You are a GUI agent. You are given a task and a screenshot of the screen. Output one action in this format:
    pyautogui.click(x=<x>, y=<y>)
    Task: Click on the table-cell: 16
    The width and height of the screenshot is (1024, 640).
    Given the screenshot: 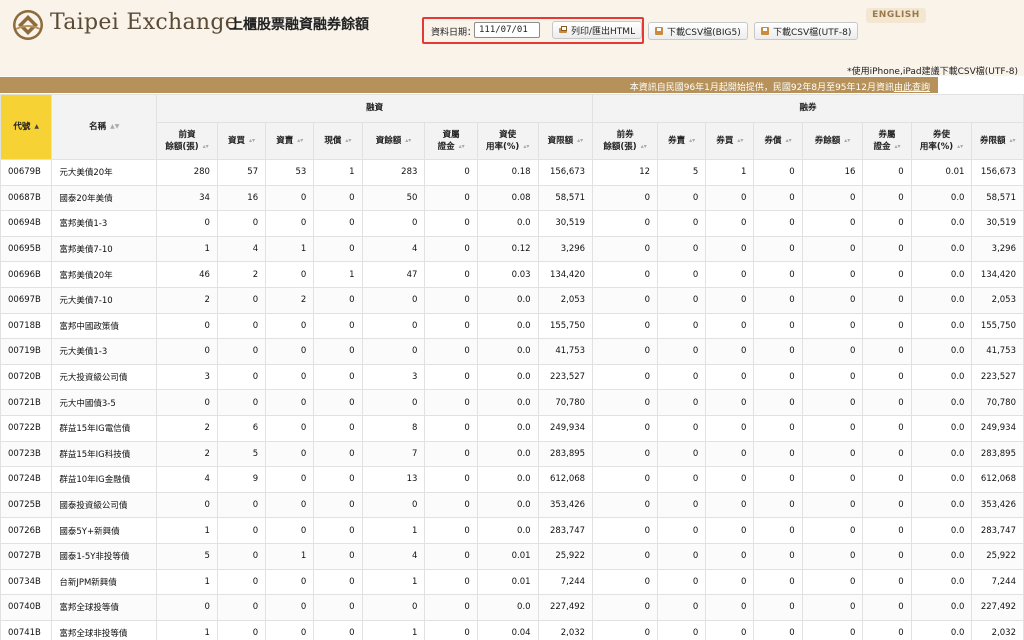 What is the action you would take?
    pyautogui.click(x=241, y=198)
    